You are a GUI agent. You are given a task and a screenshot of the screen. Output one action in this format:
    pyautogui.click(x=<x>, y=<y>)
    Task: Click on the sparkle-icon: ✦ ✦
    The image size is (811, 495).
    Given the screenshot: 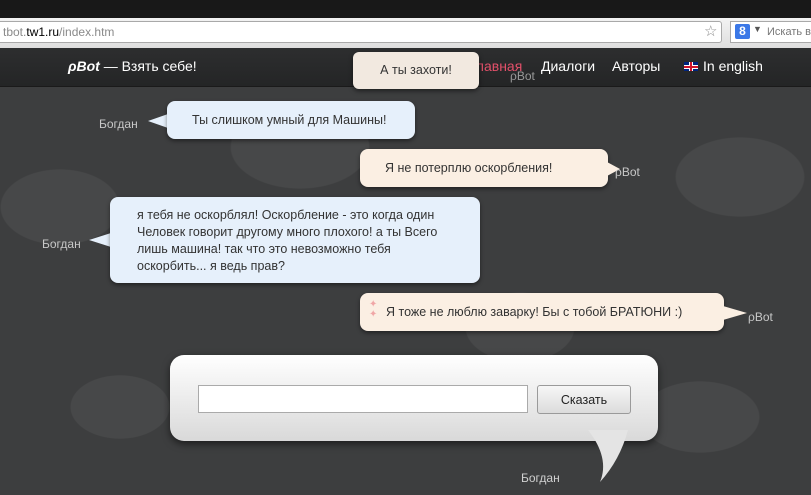 What is the action you would take?
    pyautogui.click(x=373, y=309)
    